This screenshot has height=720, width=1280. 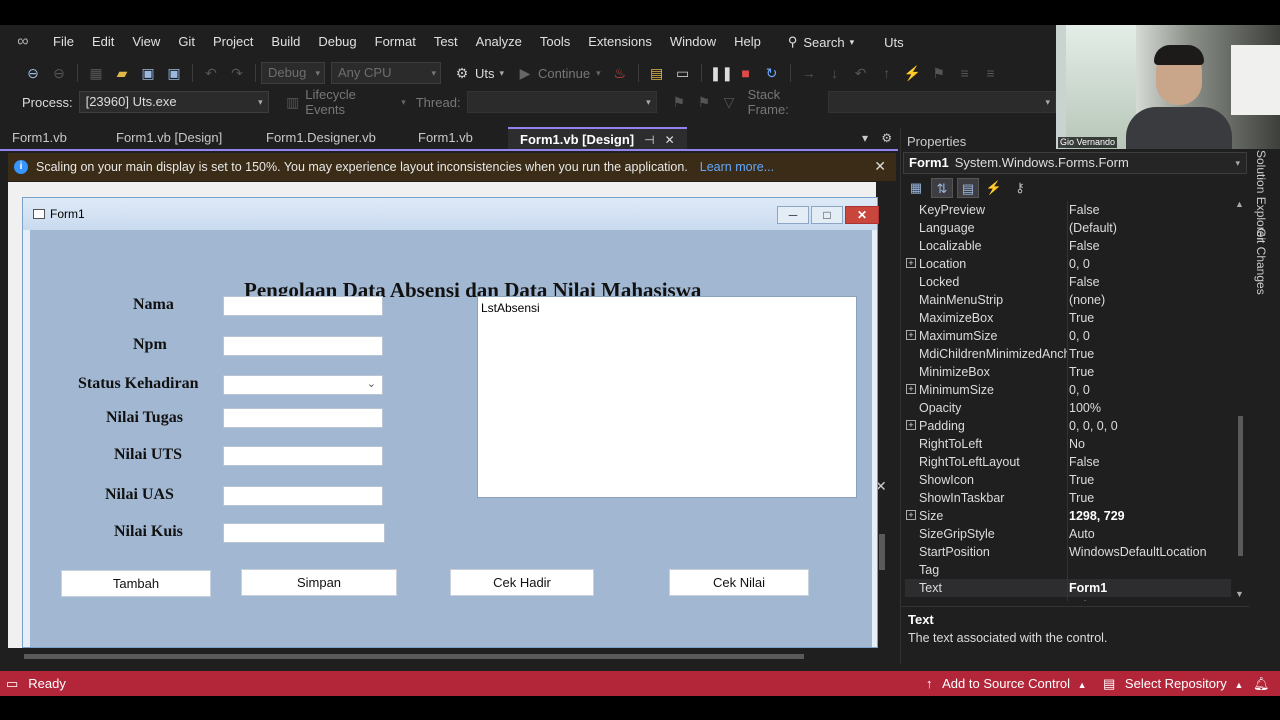 What do you see at coordinates (693, 42) in the screenshot?
I see `menu-window: Window` at bounding box center [693, 42].